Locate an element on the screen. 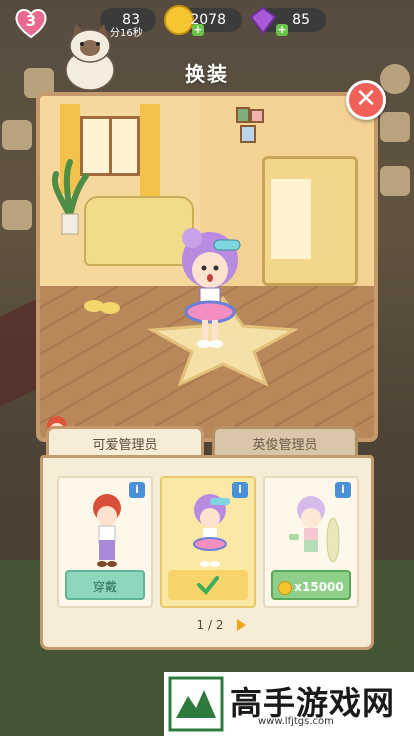 This screenshot has width=414, height=736. next-page-arrow-icon is located at coordinates (241, 625).